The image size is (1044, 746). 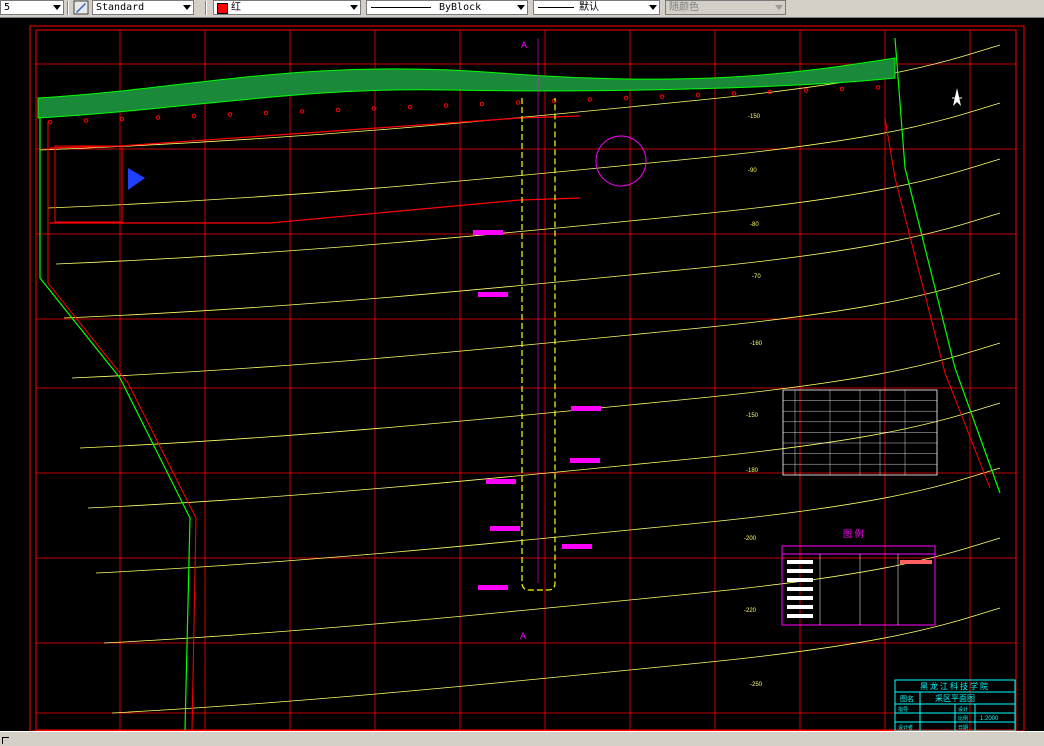 I want to click on plotstyle-value: 随颜色, so click(x=684, y=7).